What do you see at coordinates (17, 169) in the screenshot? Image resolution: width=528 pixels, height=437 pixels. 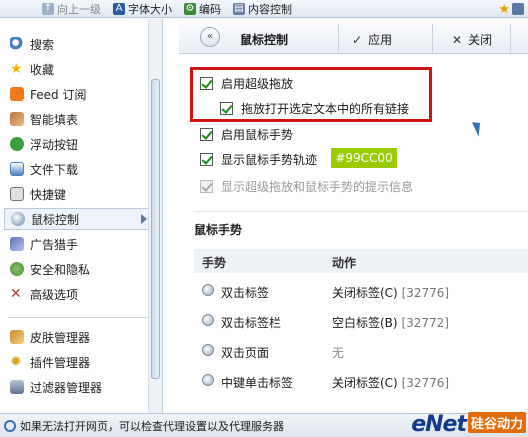 I see `download-icon` at bounding box center [17, 169].